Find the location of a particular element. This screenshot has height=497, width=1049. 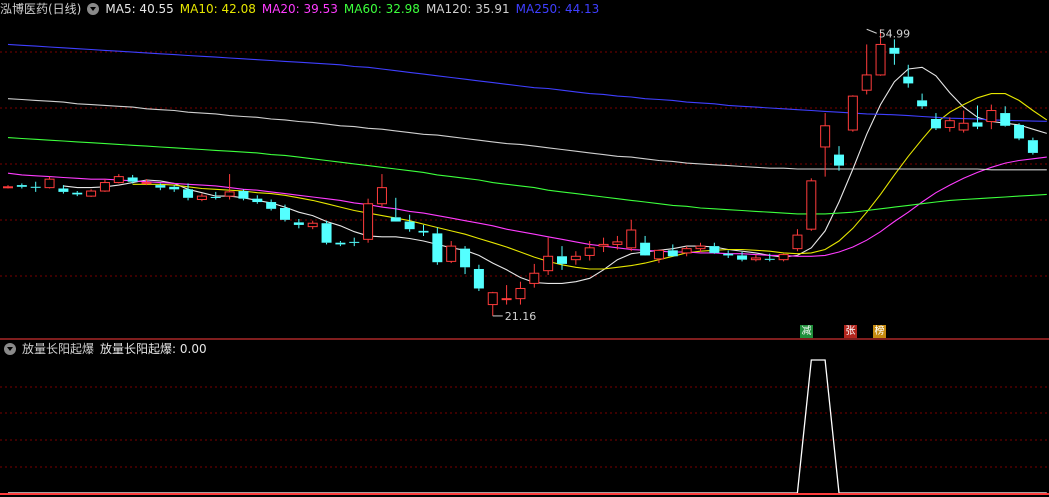

ma-legend-item: MA5: 40.55 is located at coordinates (139, 9).